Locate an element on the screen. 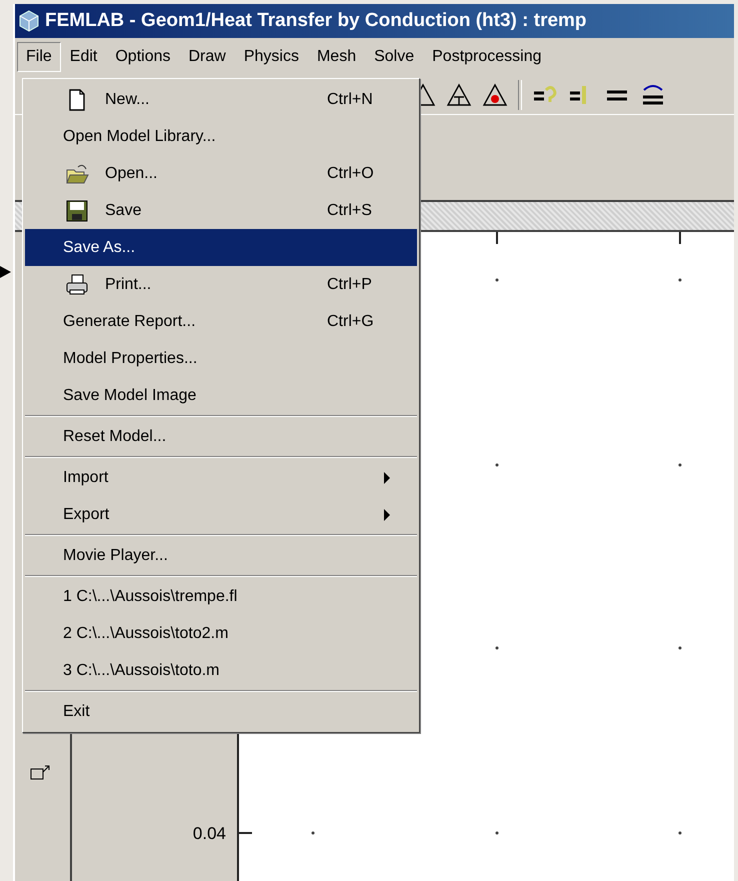 The height and width of the screenshot is (881, 738). menu-item: Exit is located at coordinates (221, 711).